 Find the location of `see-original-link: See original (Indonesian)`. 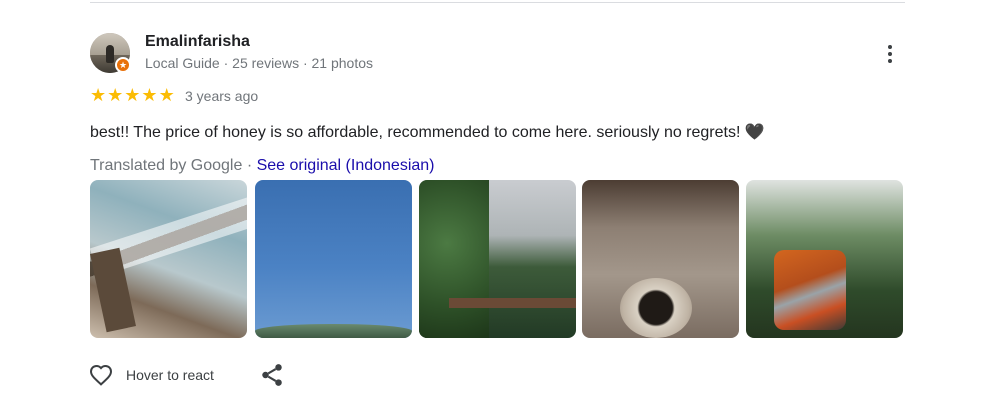

see-original-link: See original (Indonesian) is located at coordinates (346, 165).